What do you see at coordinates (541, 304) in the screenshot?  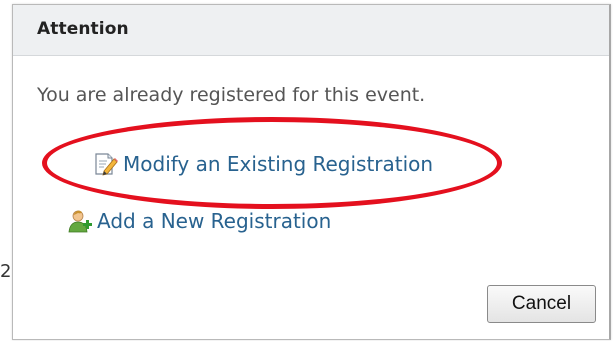 I see `cancel-button: Cancel` at bounding box center [541, 304].